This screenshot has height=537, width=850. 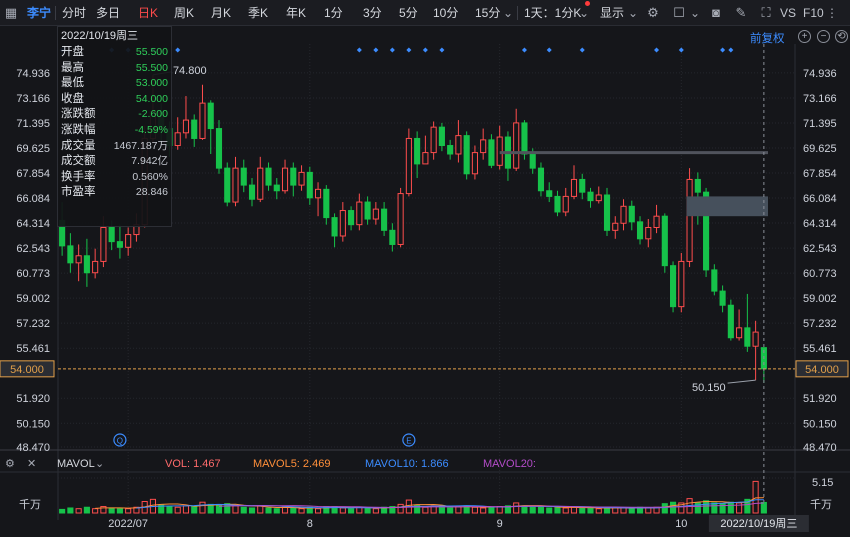 What do you see at coordinates (78, 161) in the screenshot?
I see `info-label: 成交额` at bounding box center [78, 161].